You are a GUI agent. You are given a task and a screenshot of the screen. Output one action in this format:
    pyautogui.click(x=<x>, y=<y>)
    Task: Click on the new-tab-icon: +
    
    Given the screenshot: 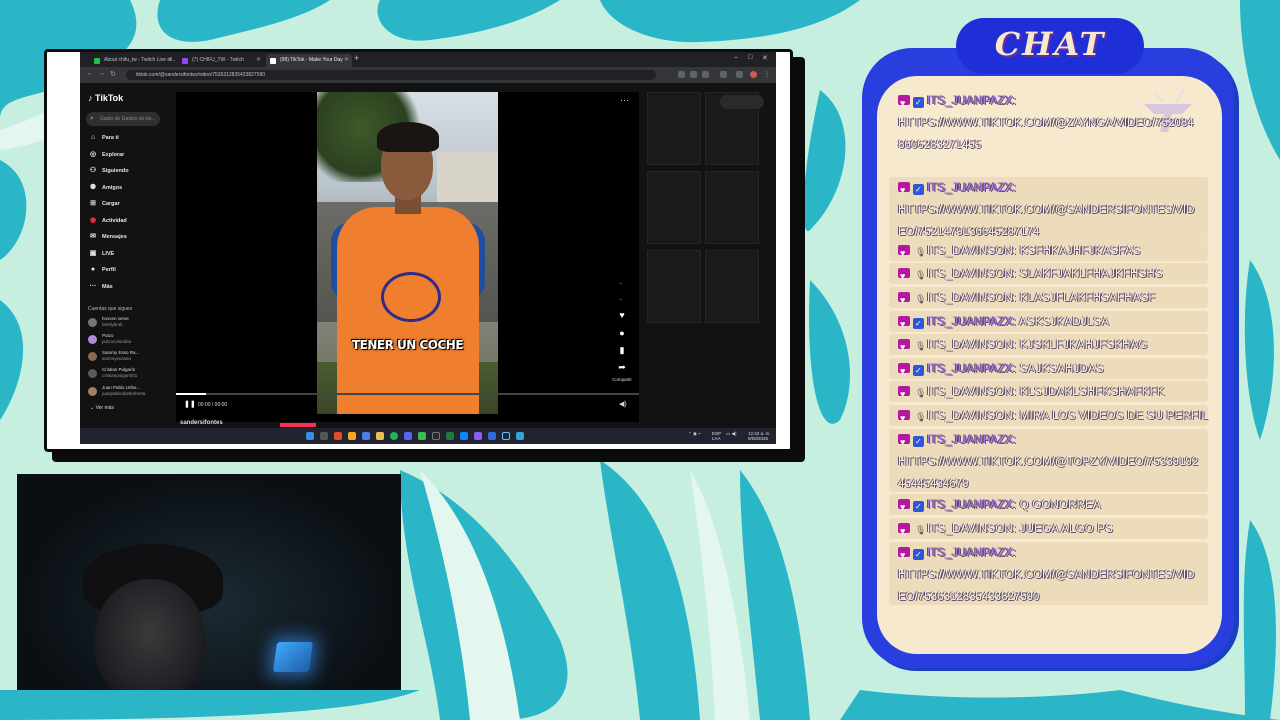 What is the action you would take?
    pyautogui.click(x=356, y=58)
    